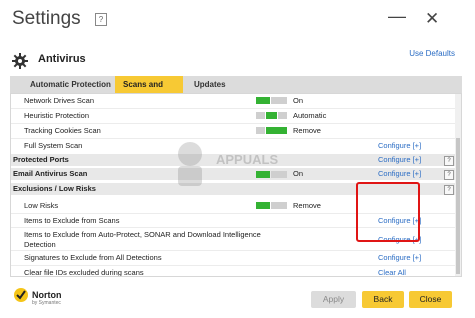 The width and height of the screenshot is (475, 318). I want to click on use-defaults-link: Use Defaults, so click(432, 53).